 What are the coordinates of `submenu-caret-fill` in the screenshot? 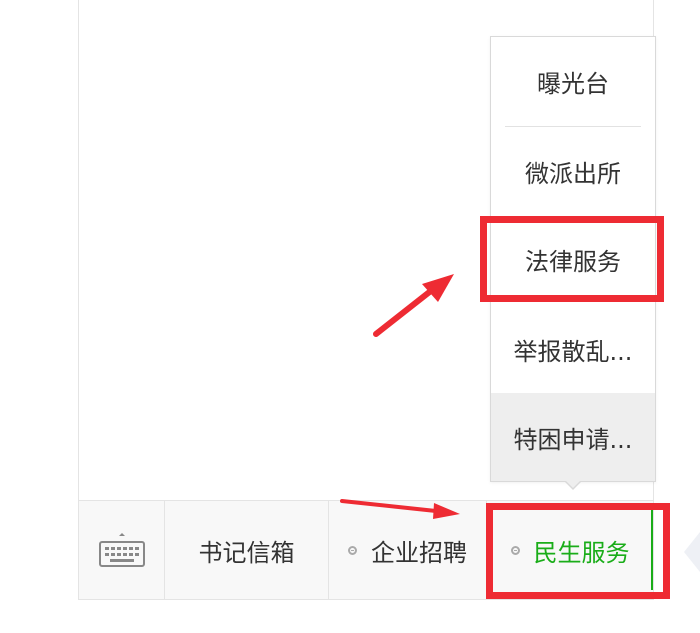 It's located at (573, 484).